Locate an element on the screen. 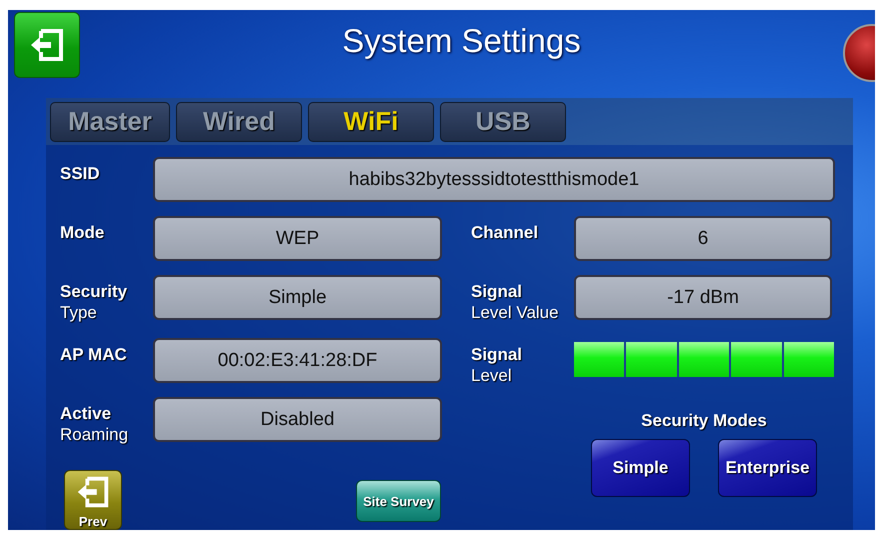  value-field: 6 is located at coordinates (703, 238).